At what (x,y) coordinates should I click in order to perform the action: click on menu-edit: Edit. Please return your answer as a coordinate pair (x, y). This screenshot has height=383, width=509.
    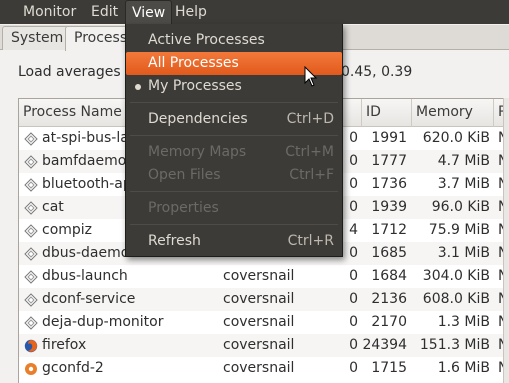
    Looking at the image, I should click on (104, 12).